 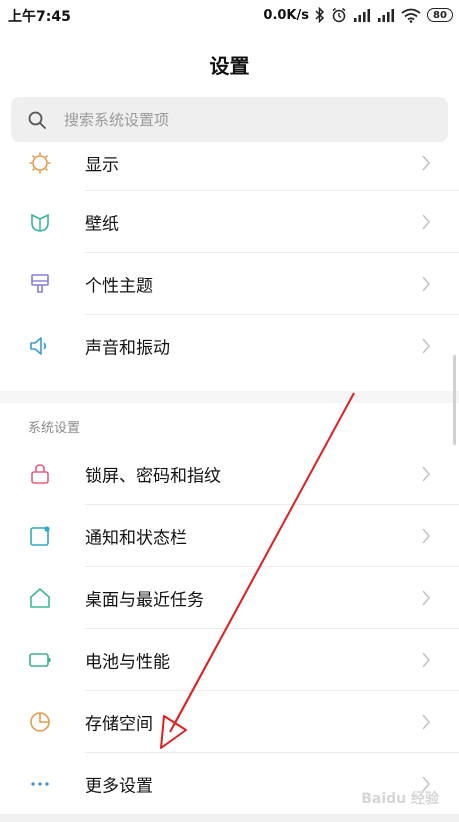 I want to click on list-item-label: 电池与性能, so click(x=127, y=662).